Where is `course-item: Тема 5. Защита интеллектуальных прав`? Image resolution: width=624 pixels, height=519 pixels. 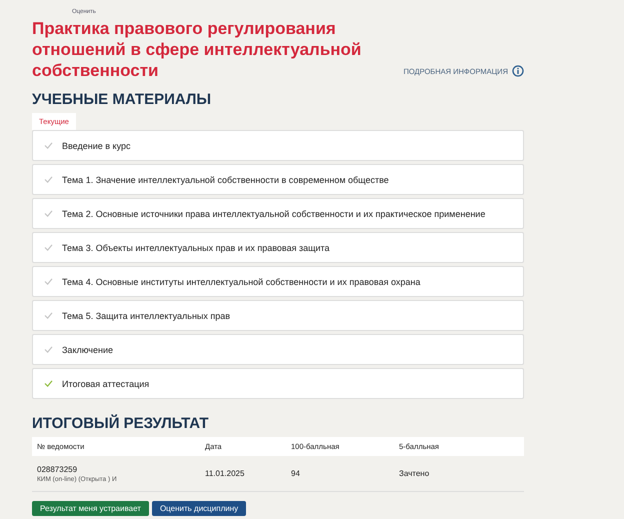
course-item: Тема 5. Защита интеллектуальных прав is located at coordinates (278, 315).